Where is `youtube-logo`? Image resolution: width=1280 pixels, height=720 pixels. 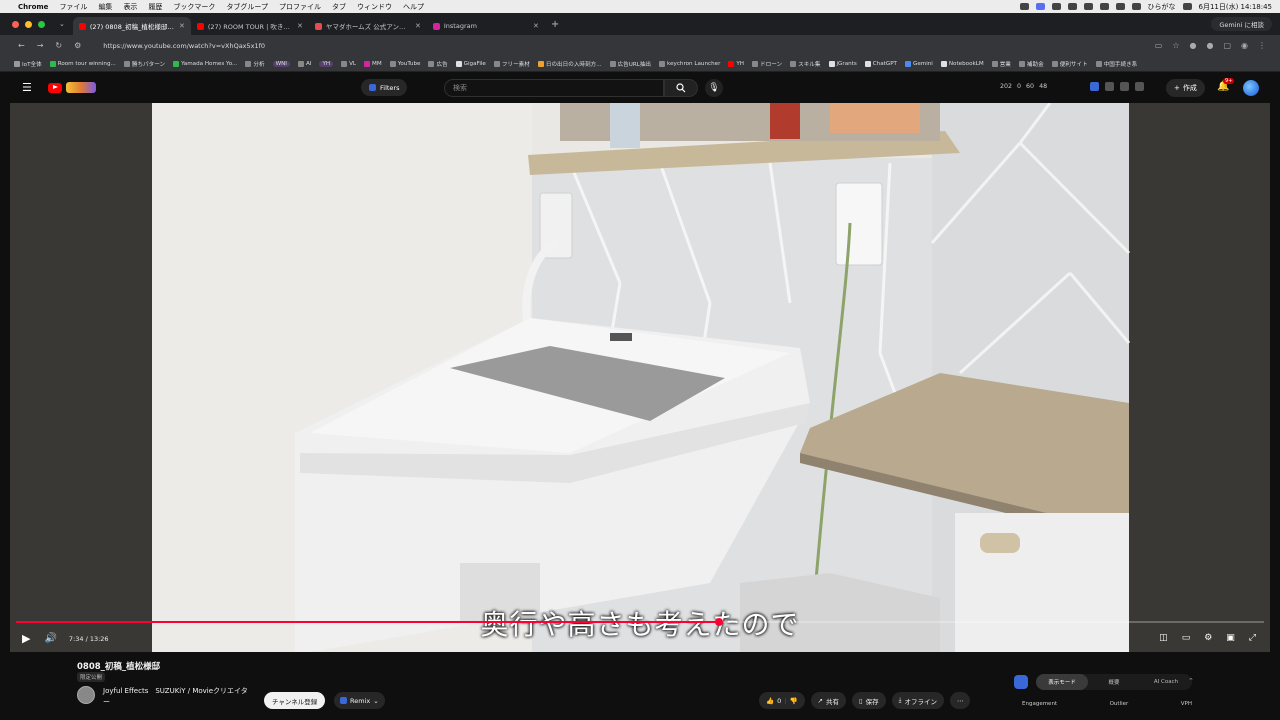
youtube-logo is located at coordinates (71, 87).